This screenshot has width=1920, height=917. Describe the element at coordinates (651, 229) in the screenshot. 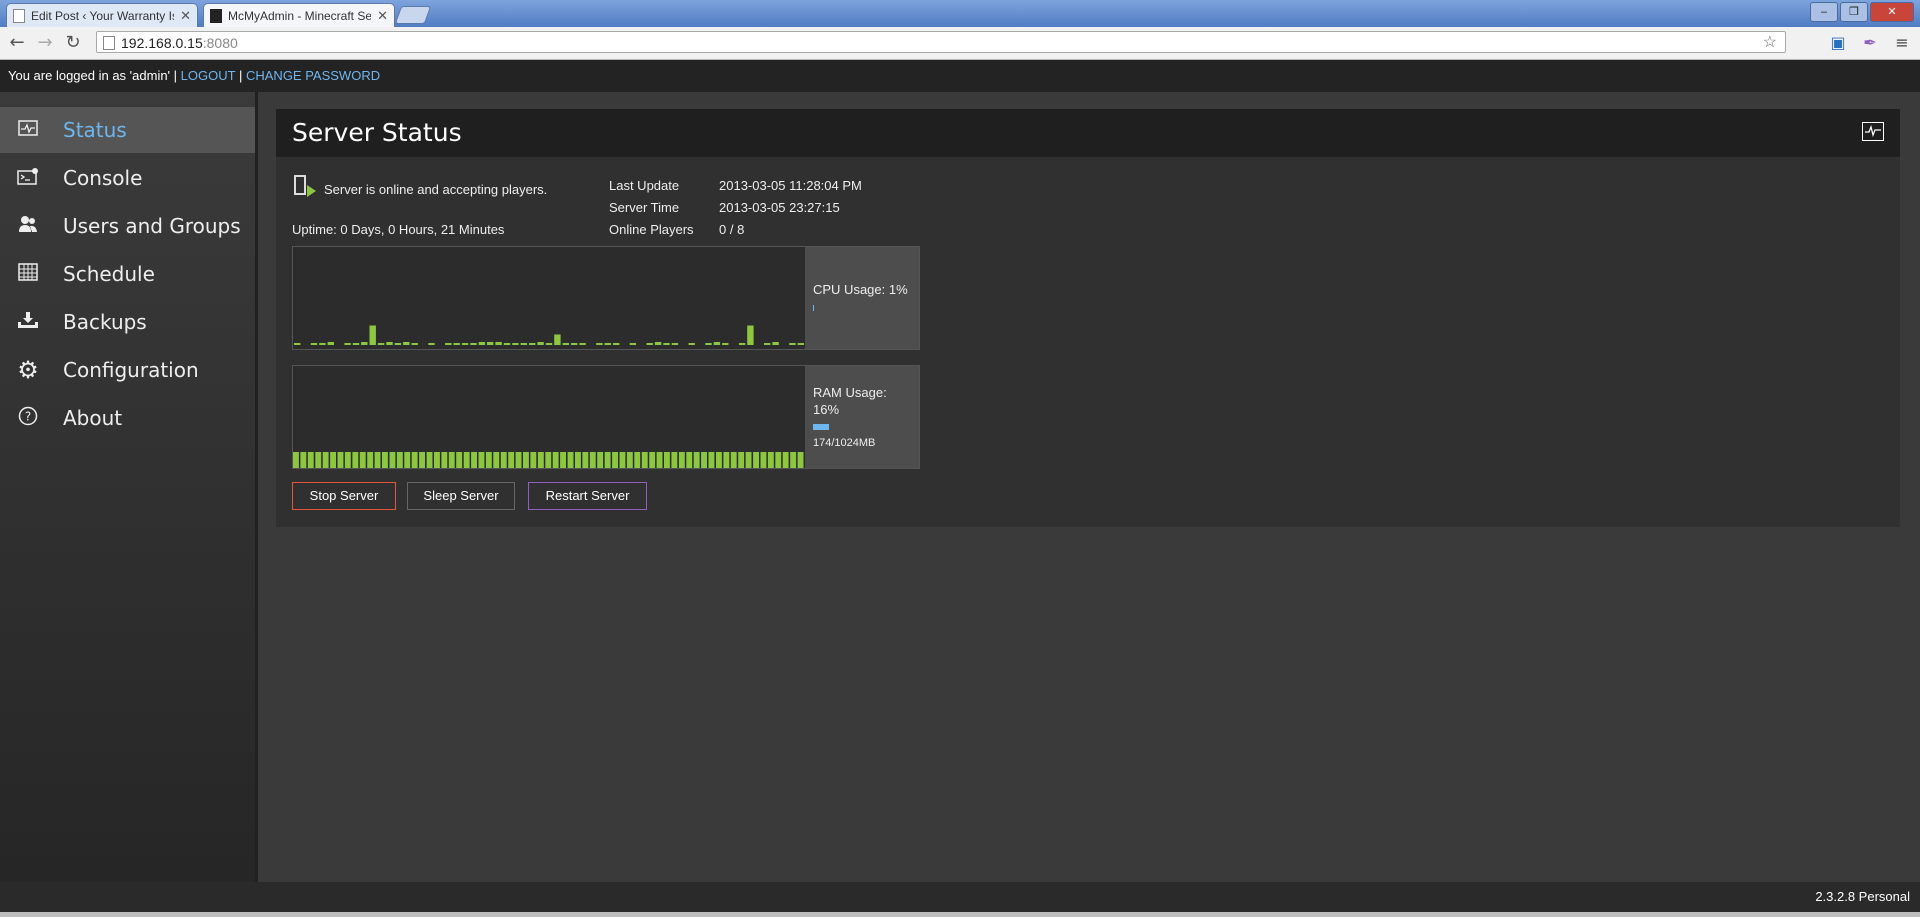

I see `online-players-label: Online Players` at that location.